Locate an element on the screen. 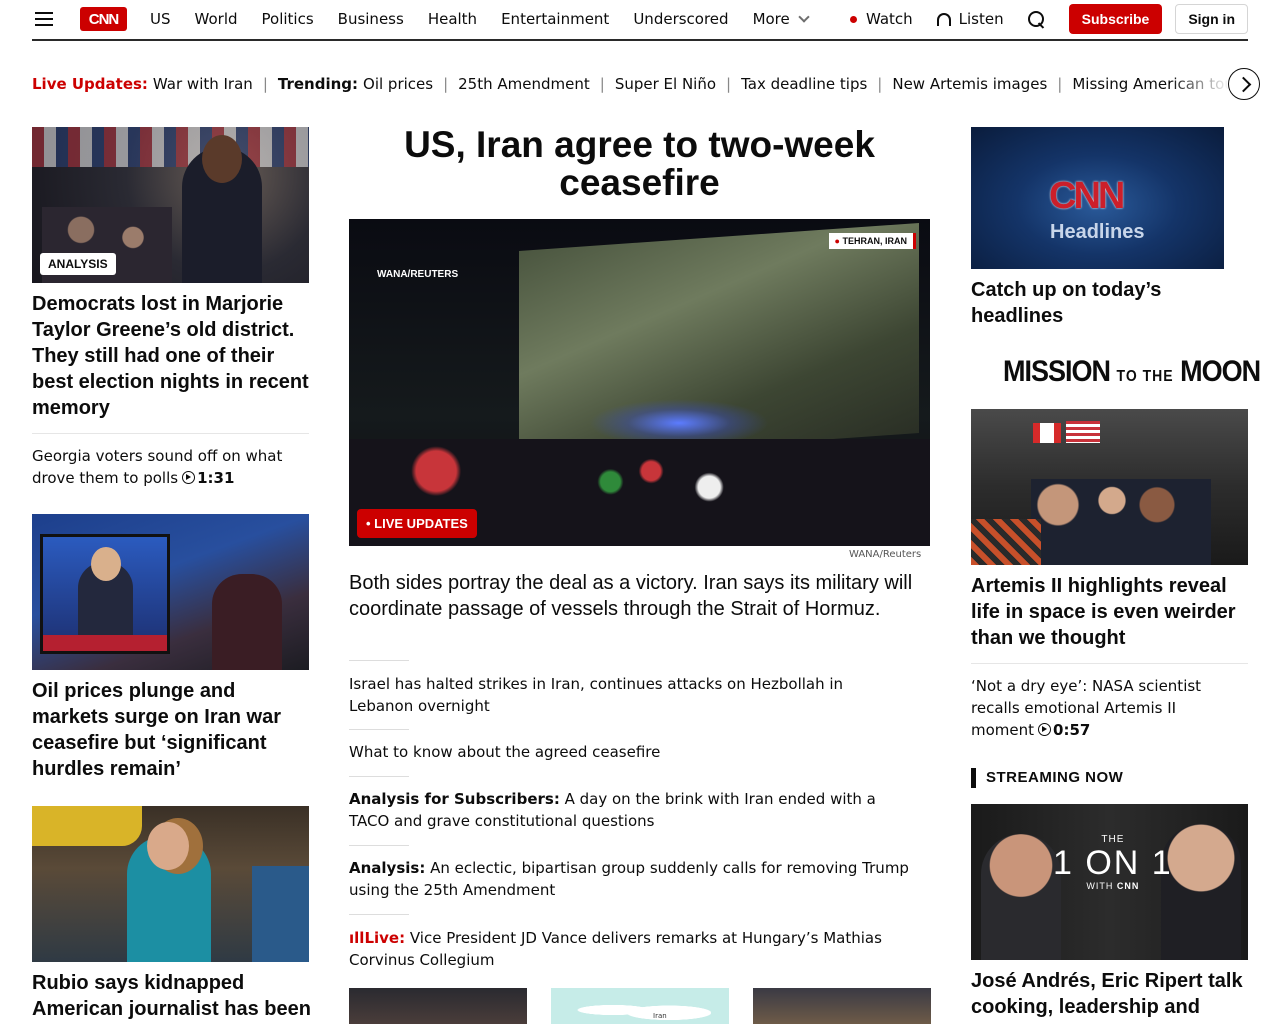  show-with: WITH is located at coordinates (1100, 886).